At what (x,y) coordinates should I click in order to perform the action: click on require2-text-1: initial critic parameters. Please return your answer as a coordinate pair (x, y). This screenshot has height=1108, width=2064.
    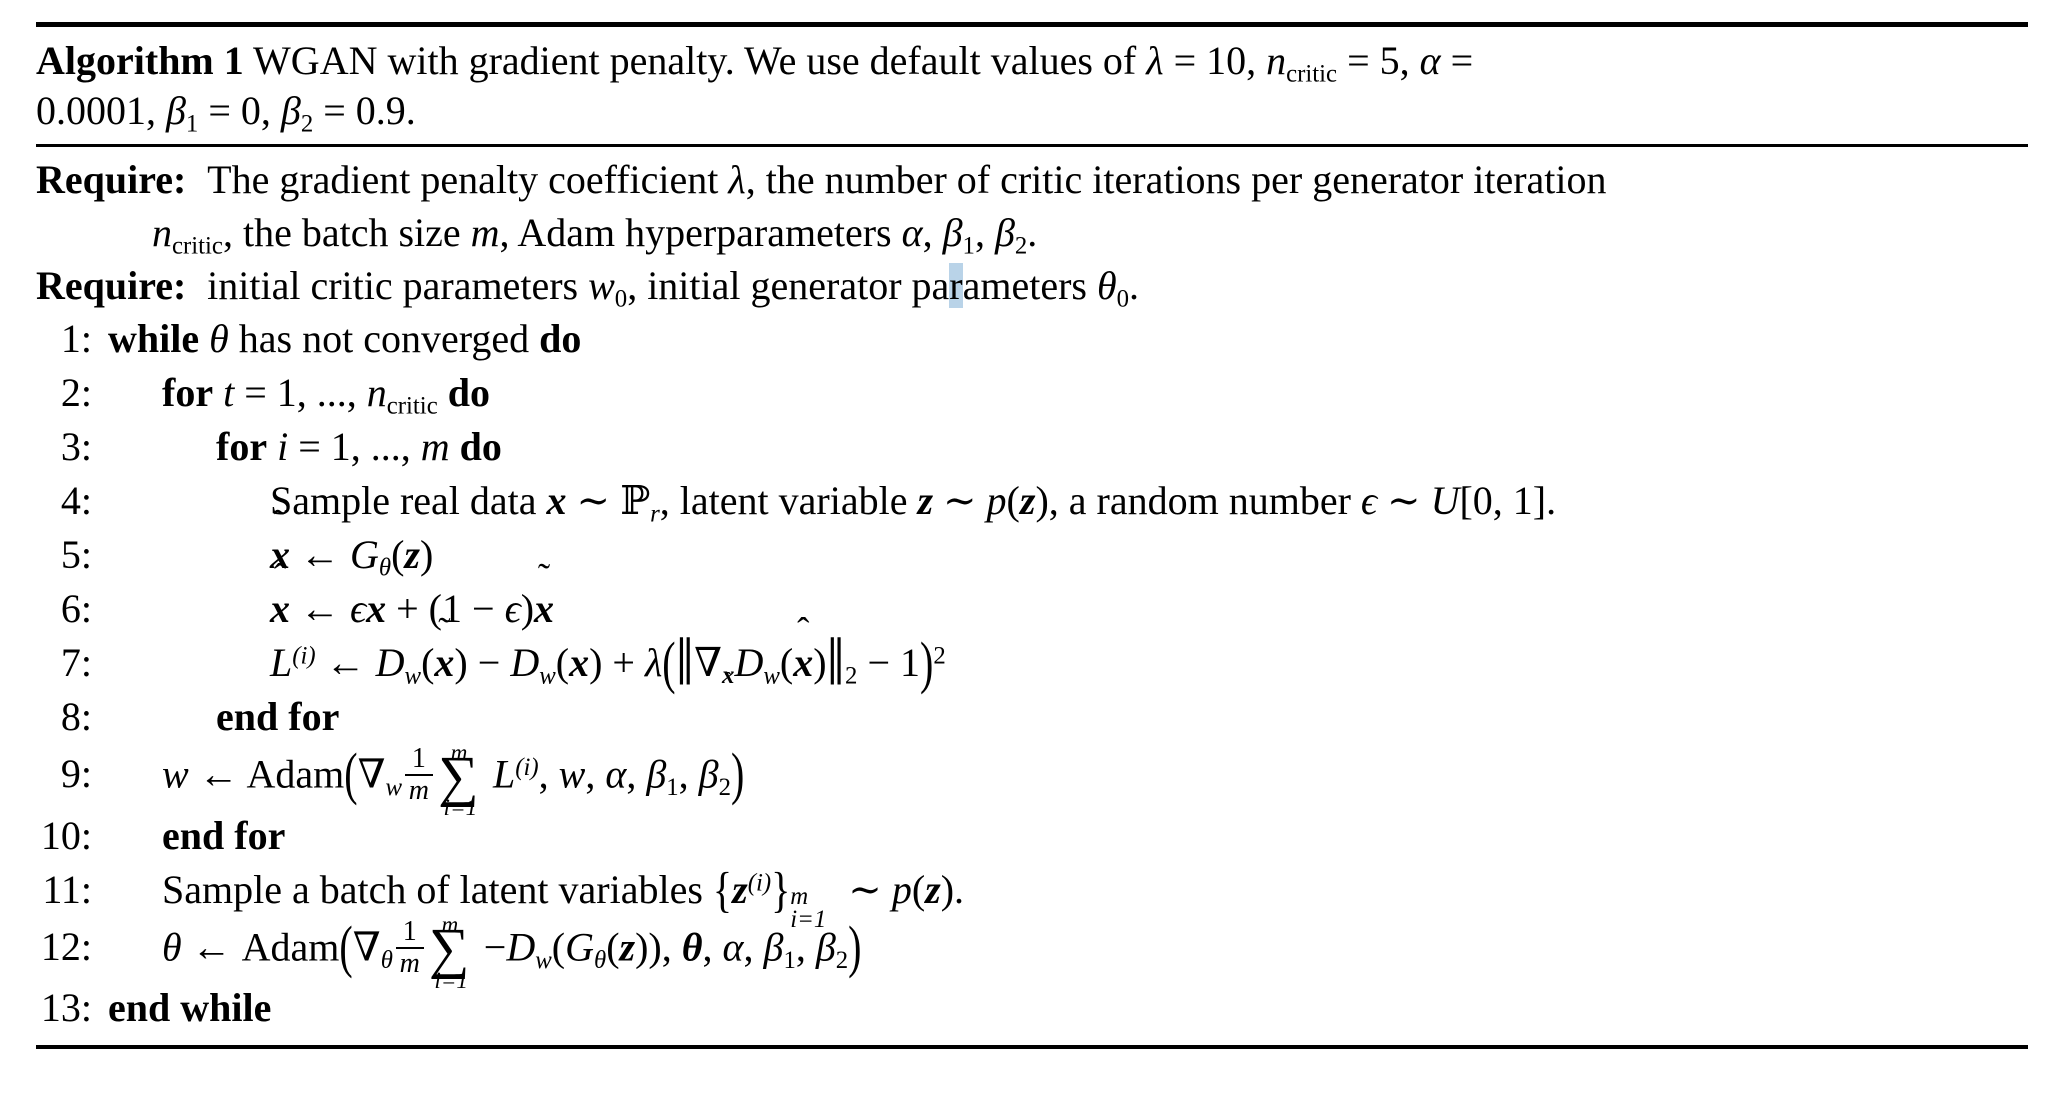
    Looking at the image, I should click on (393, 285).